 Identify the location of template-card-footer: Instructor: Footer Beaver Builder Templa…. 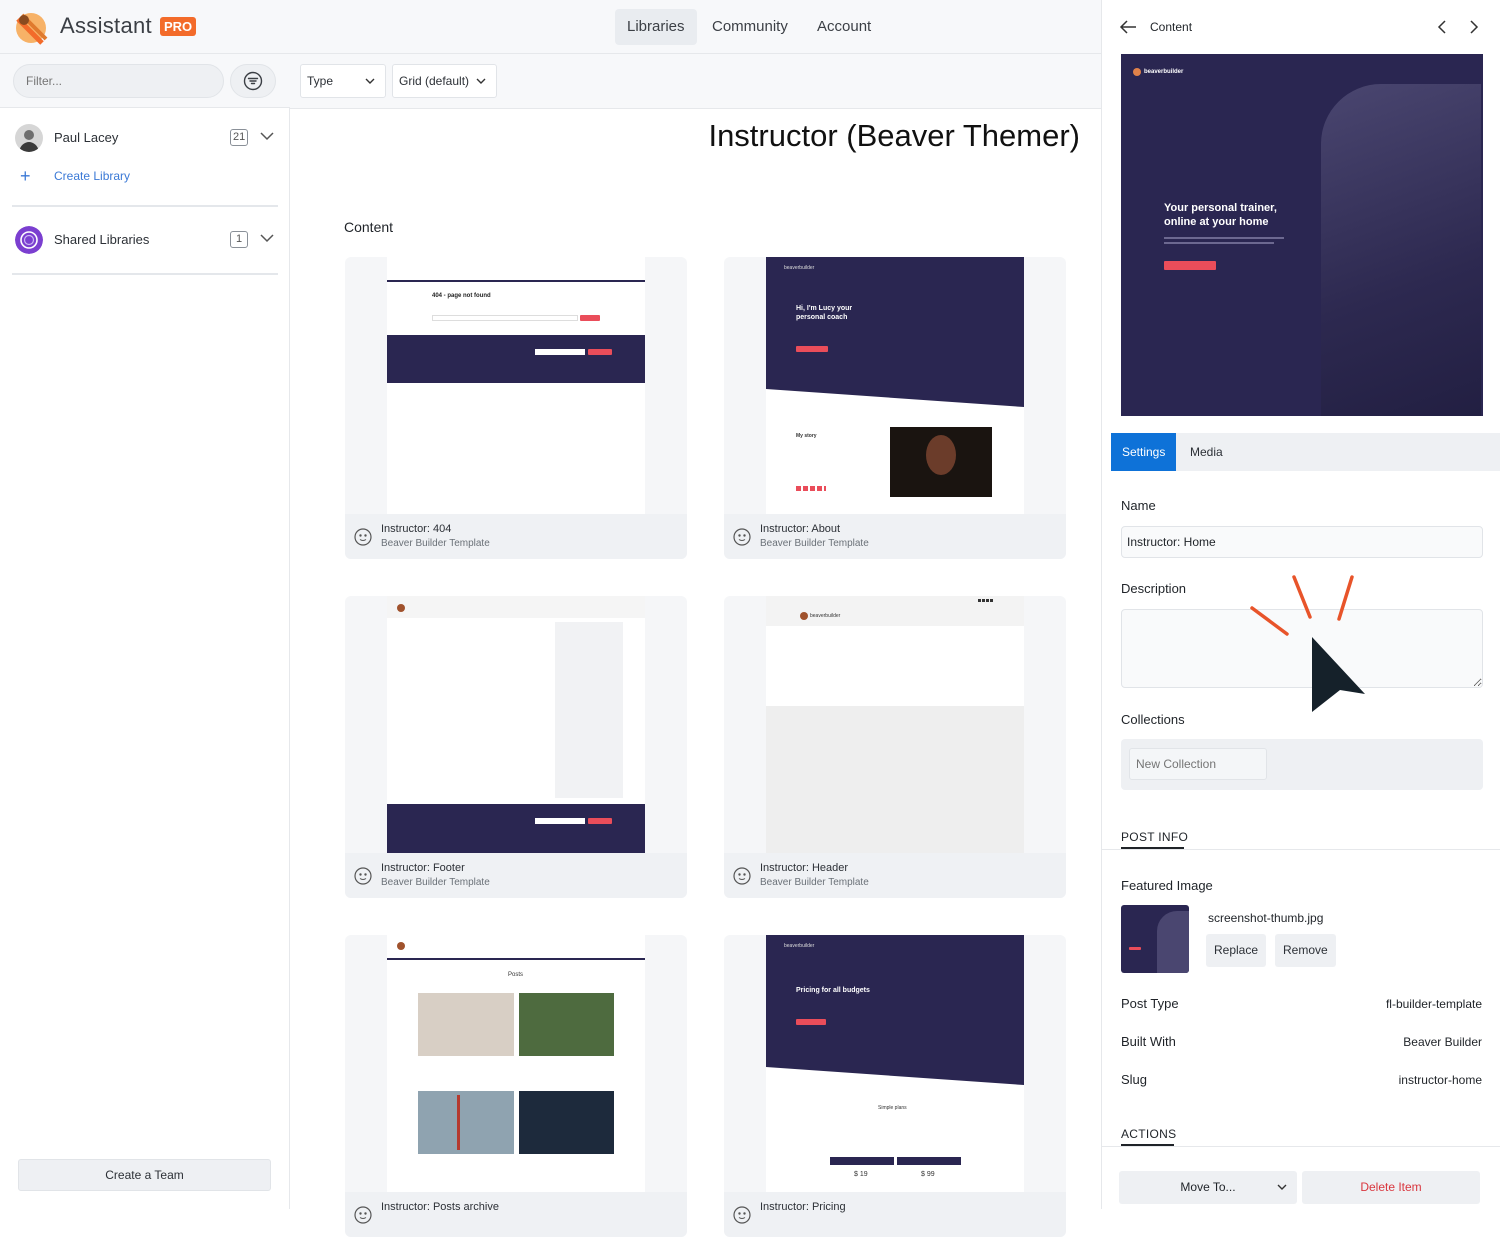
(516, 747).